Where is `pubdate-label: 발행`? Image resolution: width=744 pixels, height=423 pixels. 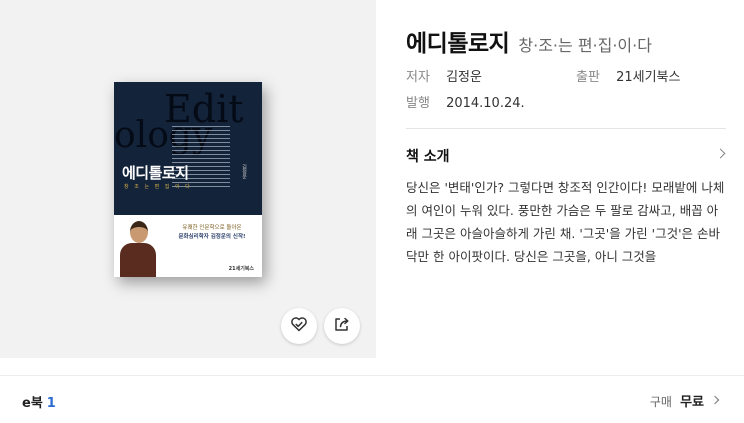 pubdate-label: 발행 is located at coordinates (418, 103).